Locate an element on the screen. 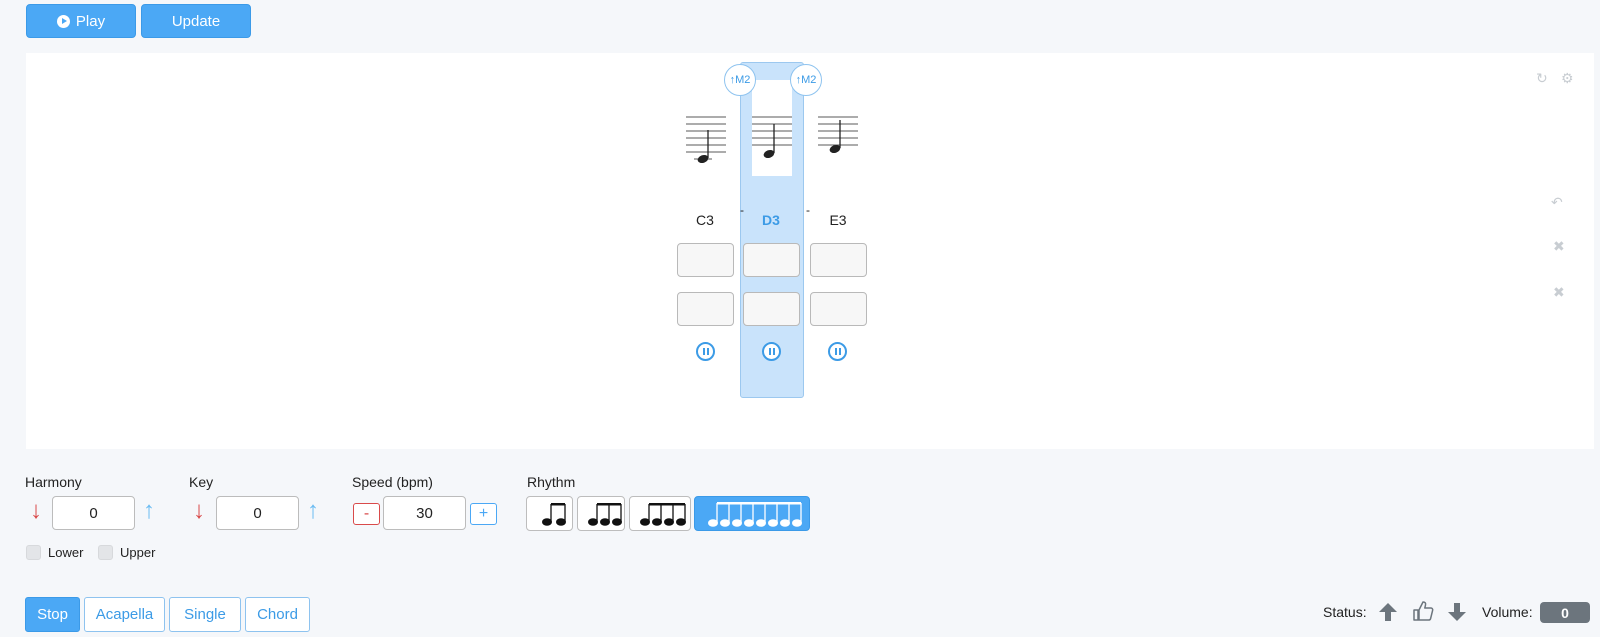  rhythm-eight-eighths-button is located at coordinates (752, 513).